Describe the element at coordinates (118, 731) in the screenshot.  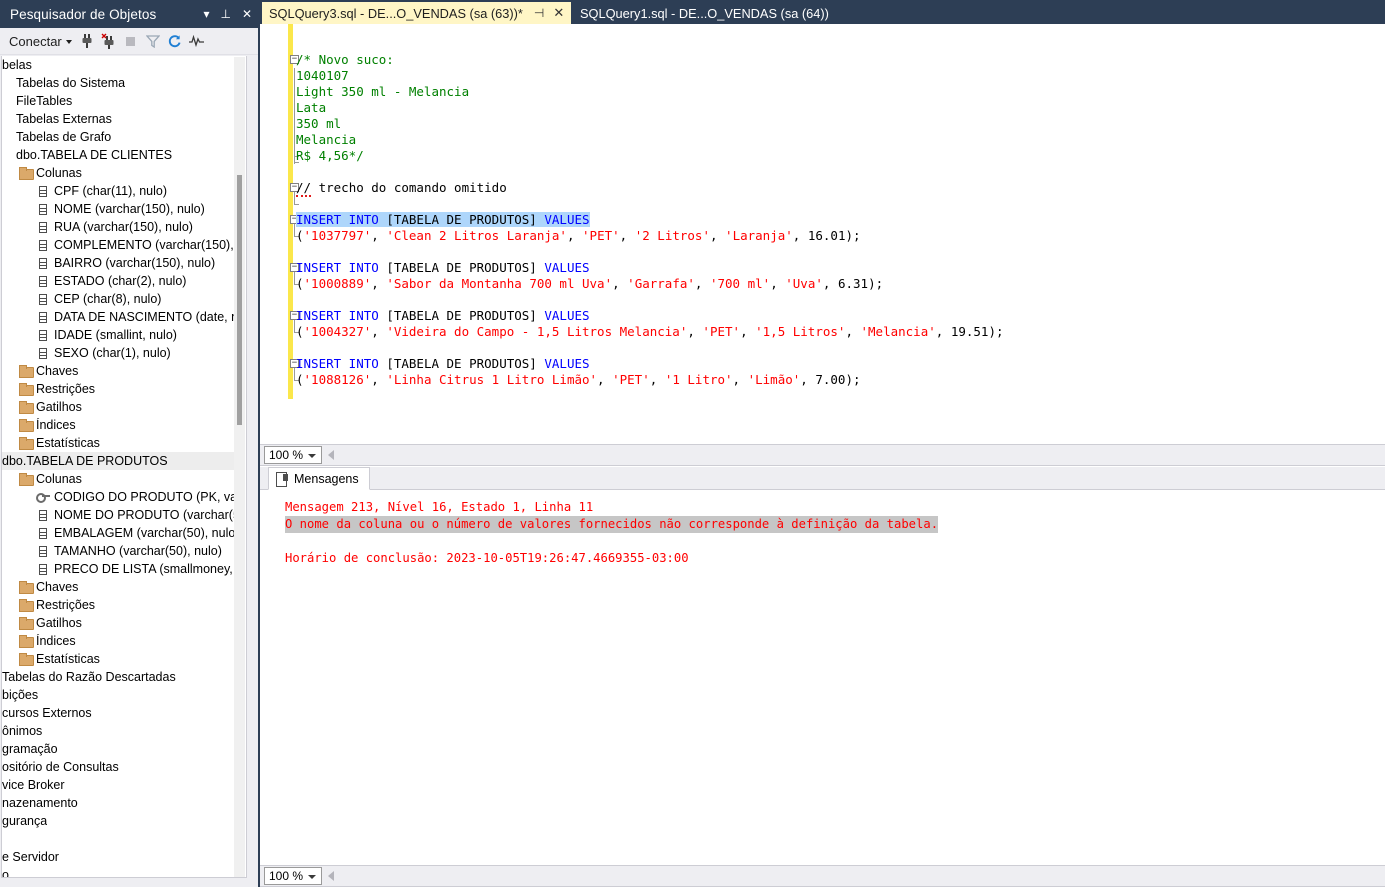
I see `tree-node: ônimos` at that location.